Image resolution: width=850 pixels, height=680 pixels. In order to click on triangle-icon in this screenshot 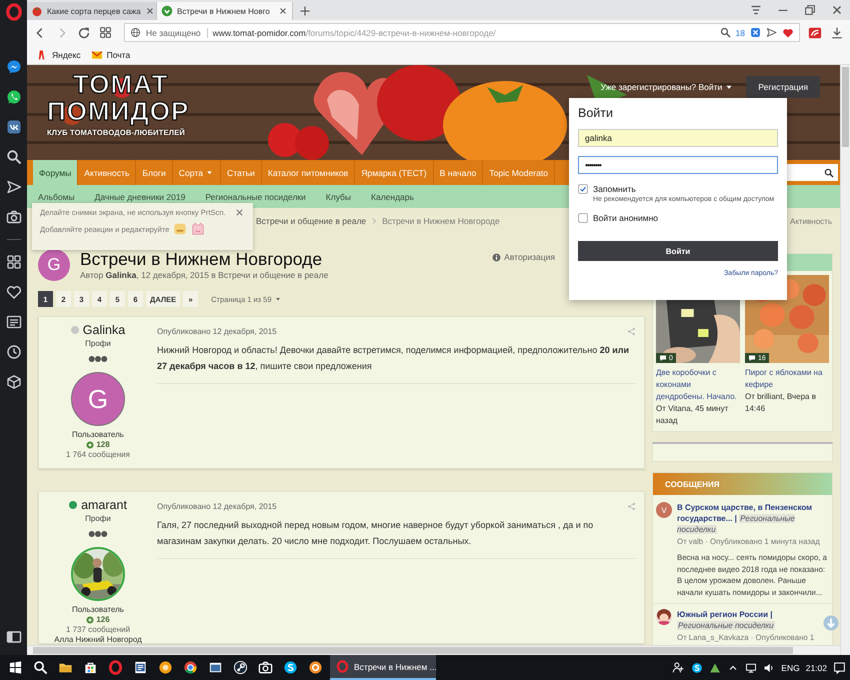, I will do `click(715, 668)`.